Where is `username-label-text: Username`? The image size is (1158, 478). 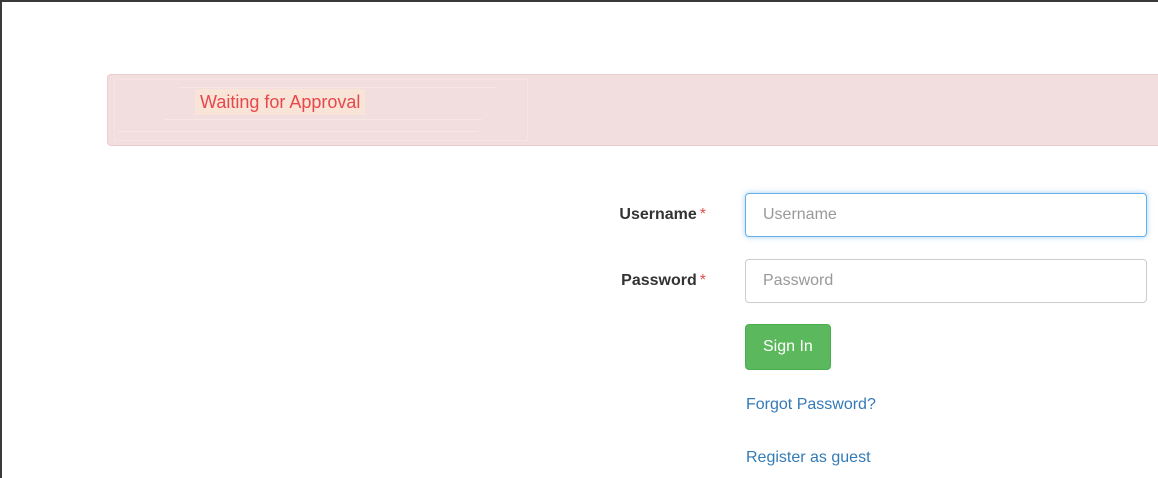 username-label-text: Username is located at coordinates (658, 214).